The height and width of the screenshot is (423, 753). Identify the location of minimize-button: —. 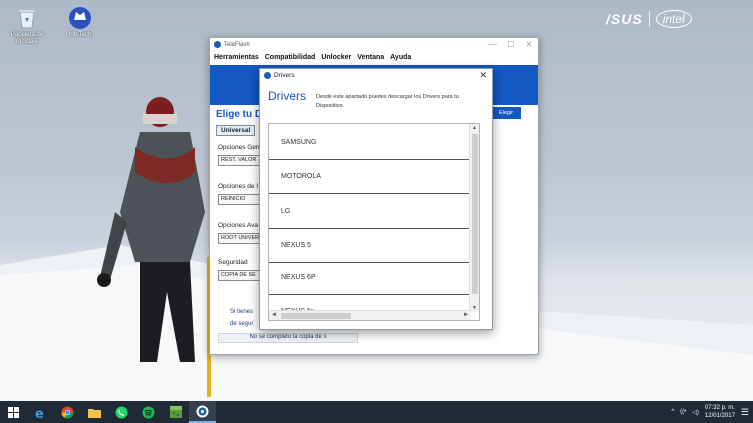
(493, 44).